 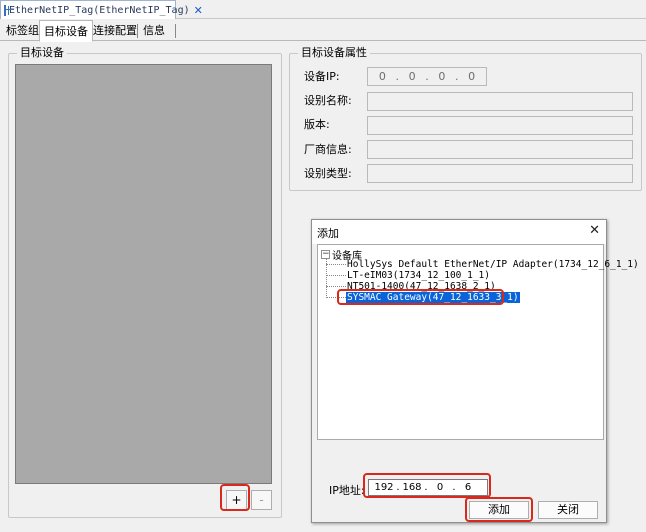 I want to click on device-type-field, so click(x=500, y=173).